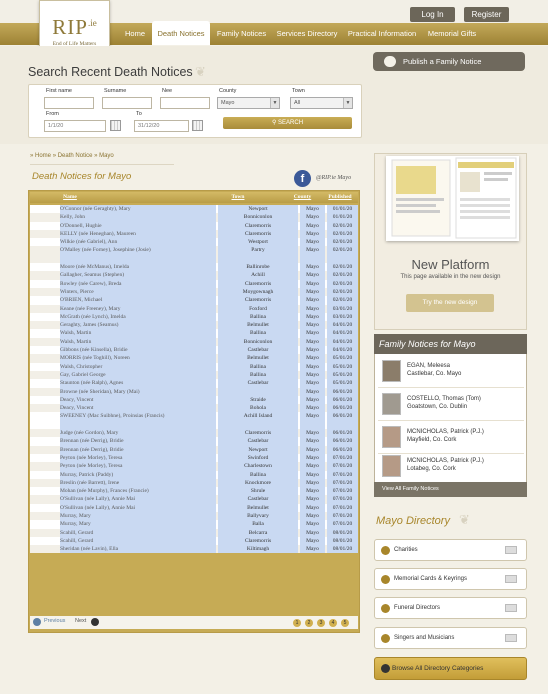  What do you see at coordinates (138, 317) in the screenshot?
I see `row-name: McGrath (née Lynch), Imelda` at bounding box center [138, 317].